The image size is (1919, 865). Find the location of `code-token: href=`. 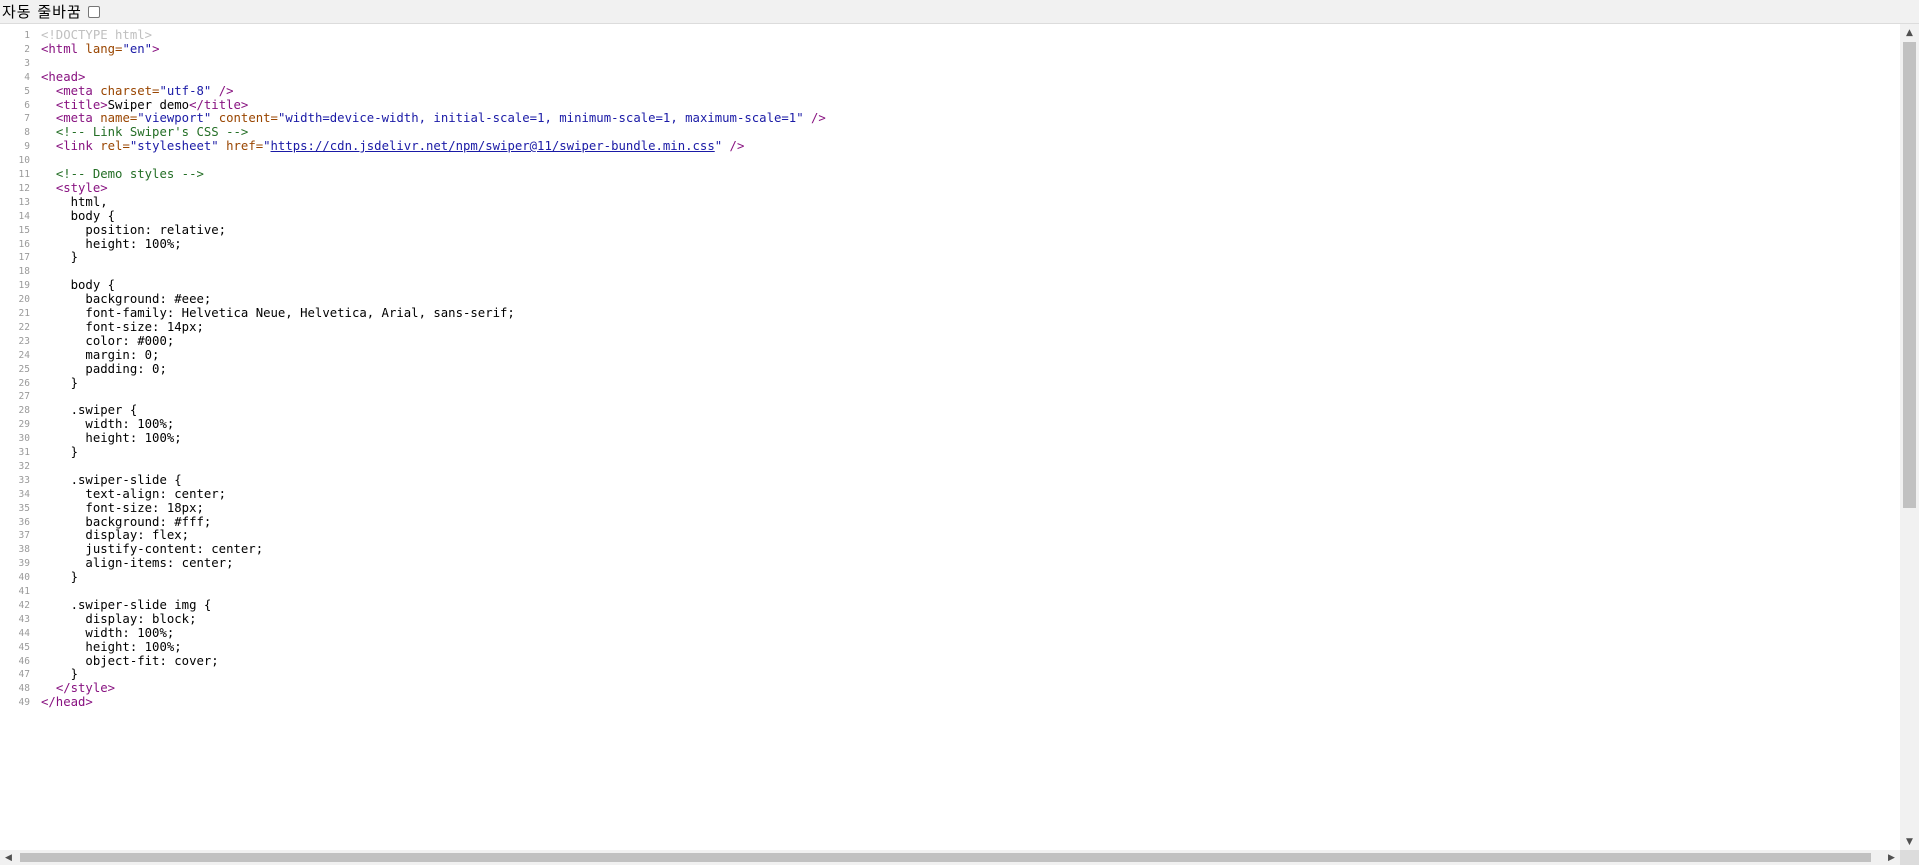

code-token: href= is located at coordinates (241, 146).